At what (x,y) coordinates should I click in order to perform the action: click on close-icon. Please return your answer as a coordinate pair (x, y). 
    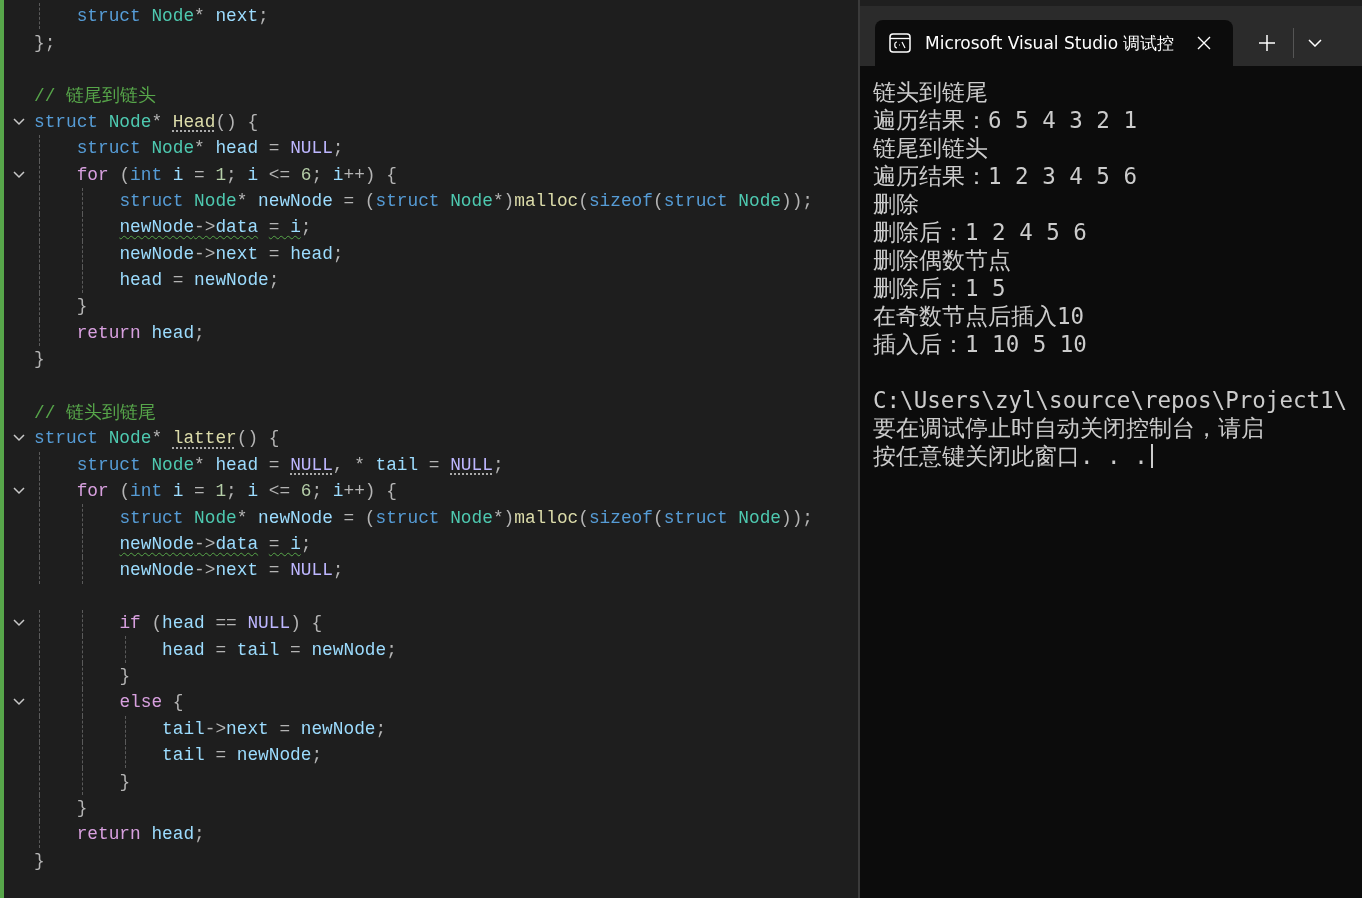
    Looking at the image, I should click on (1204, 43).